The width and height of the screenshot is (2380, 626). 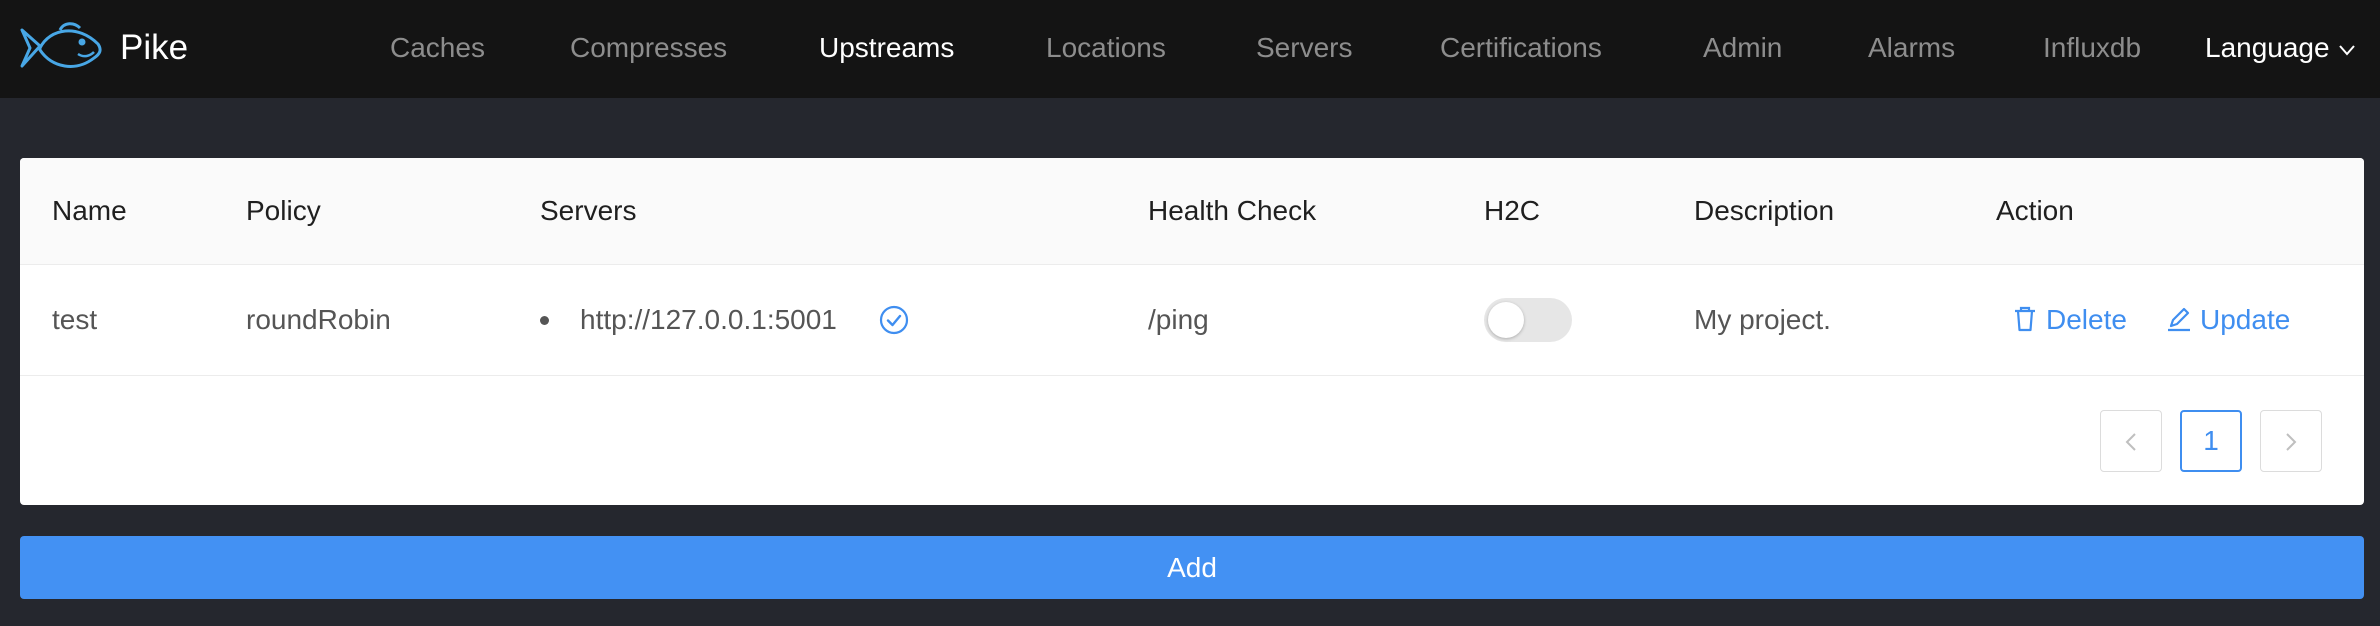 What do you see at coordinates (1911, 48) in the screenshot?
I see `nav-item-alarms: Alarms` at bounding box center [1911, 48].